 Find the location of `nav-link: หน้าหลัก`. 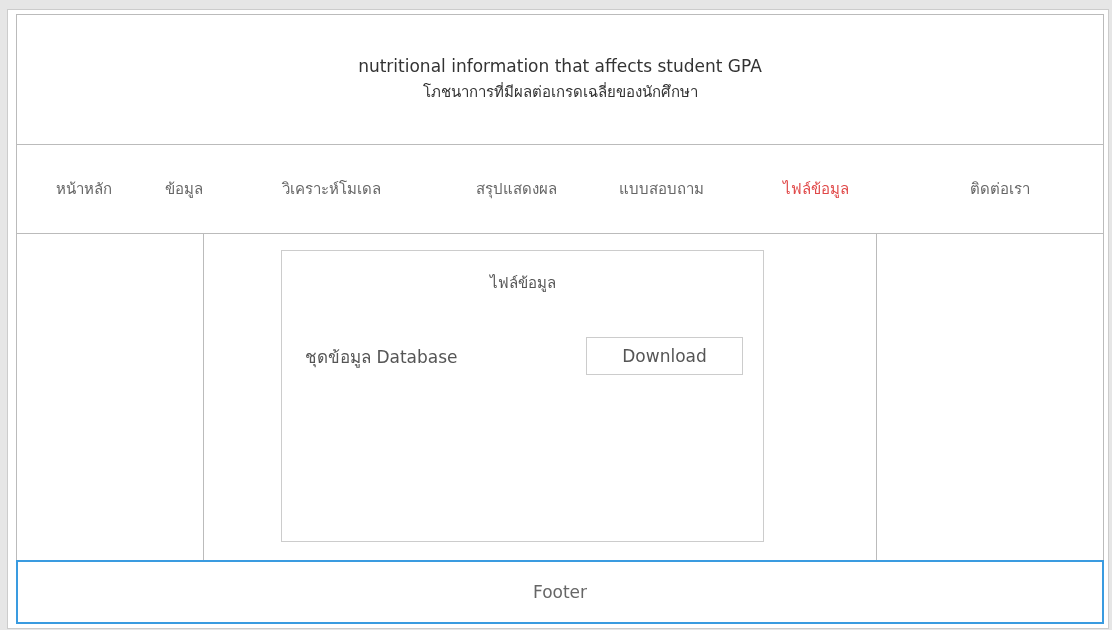

nav-link: หน้าหลัก is located at coordinates (84, 189).